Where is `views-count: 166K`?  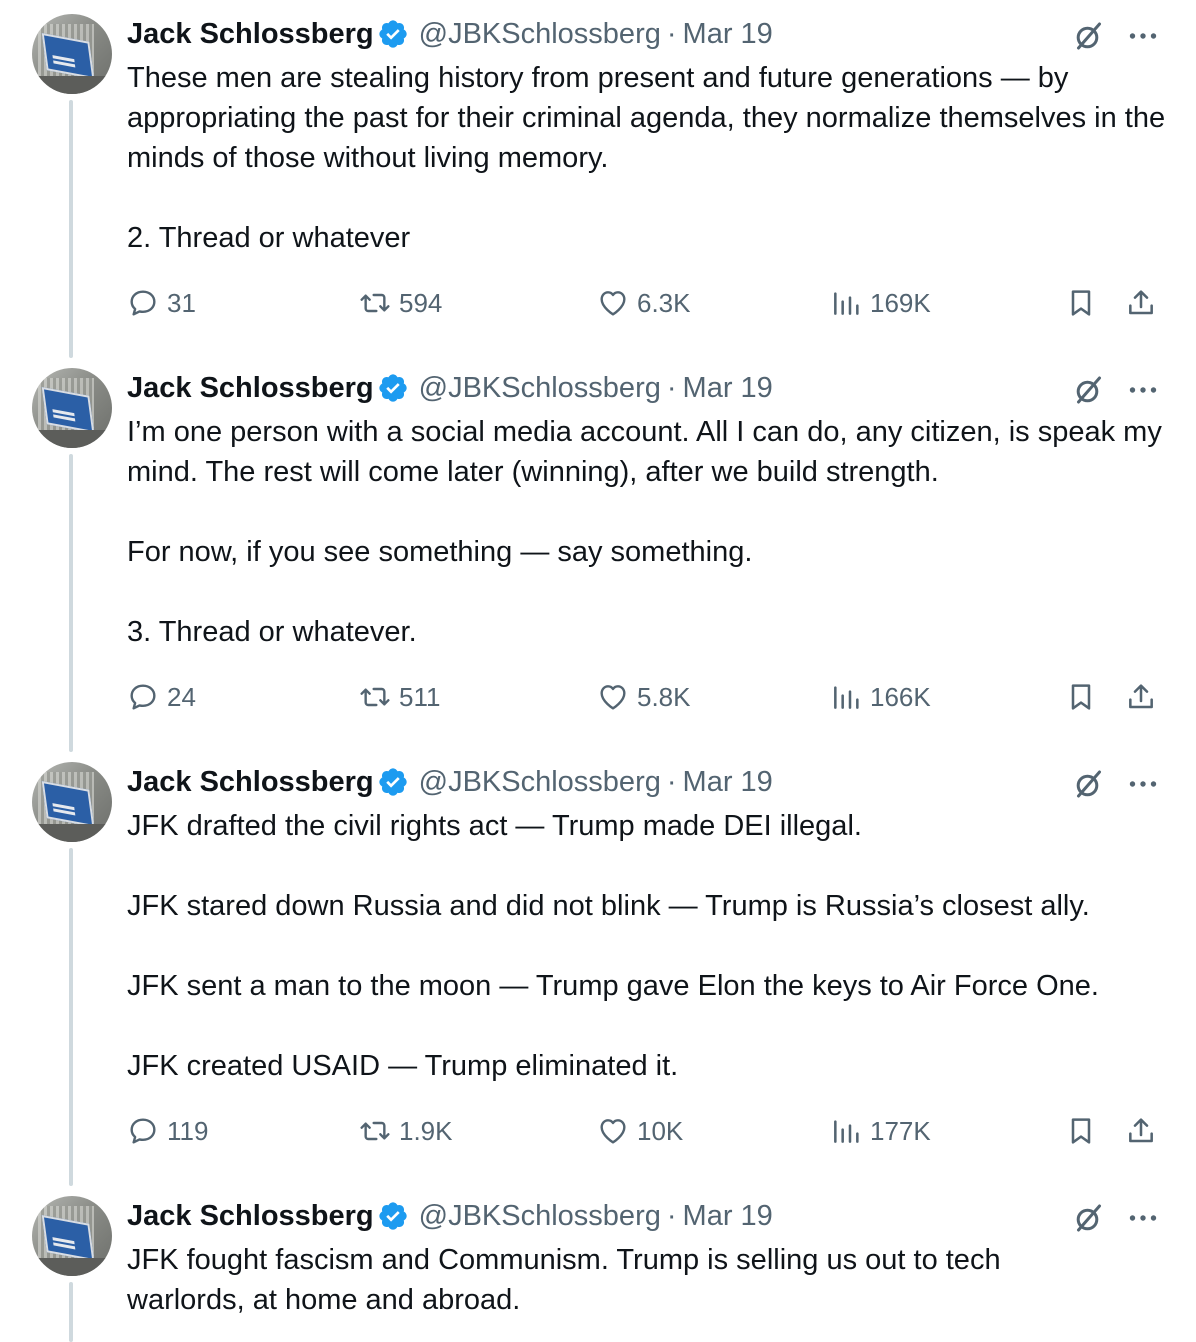 views-count: 166K is located at coordinates (900, 696).